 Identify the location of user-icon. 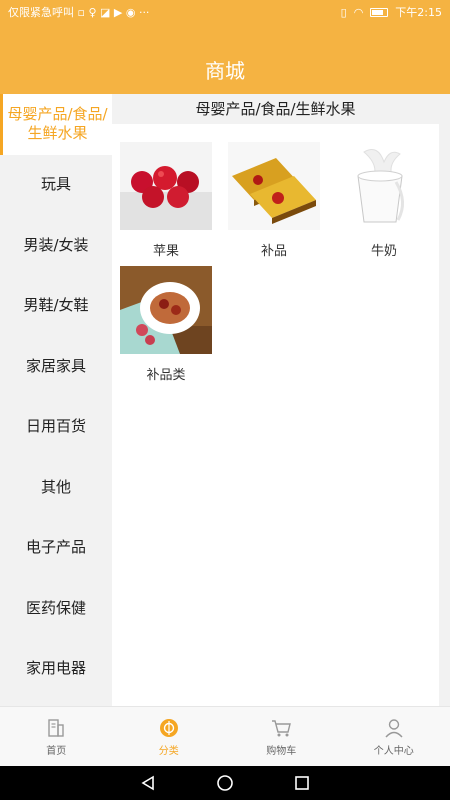
(394, 727).